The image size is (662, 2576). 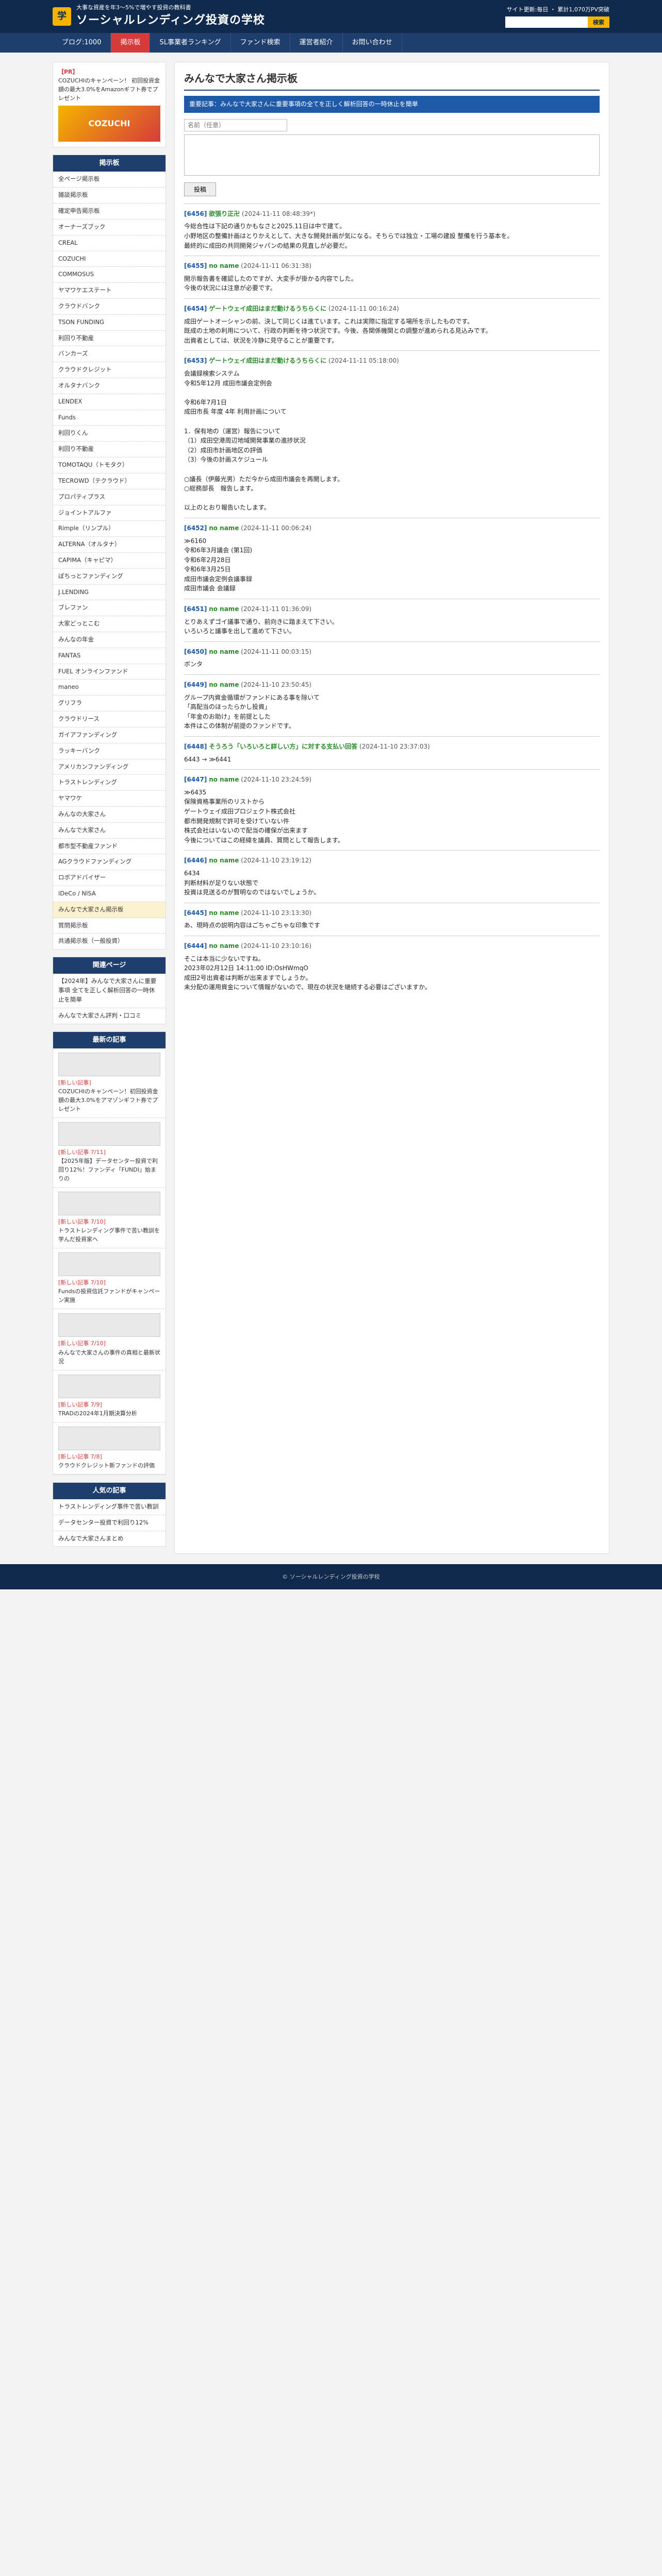 What do you see at coordinates (195, 860) in the screenshot?
I see `post-number: [6446]` at bounding box center [195, 860].